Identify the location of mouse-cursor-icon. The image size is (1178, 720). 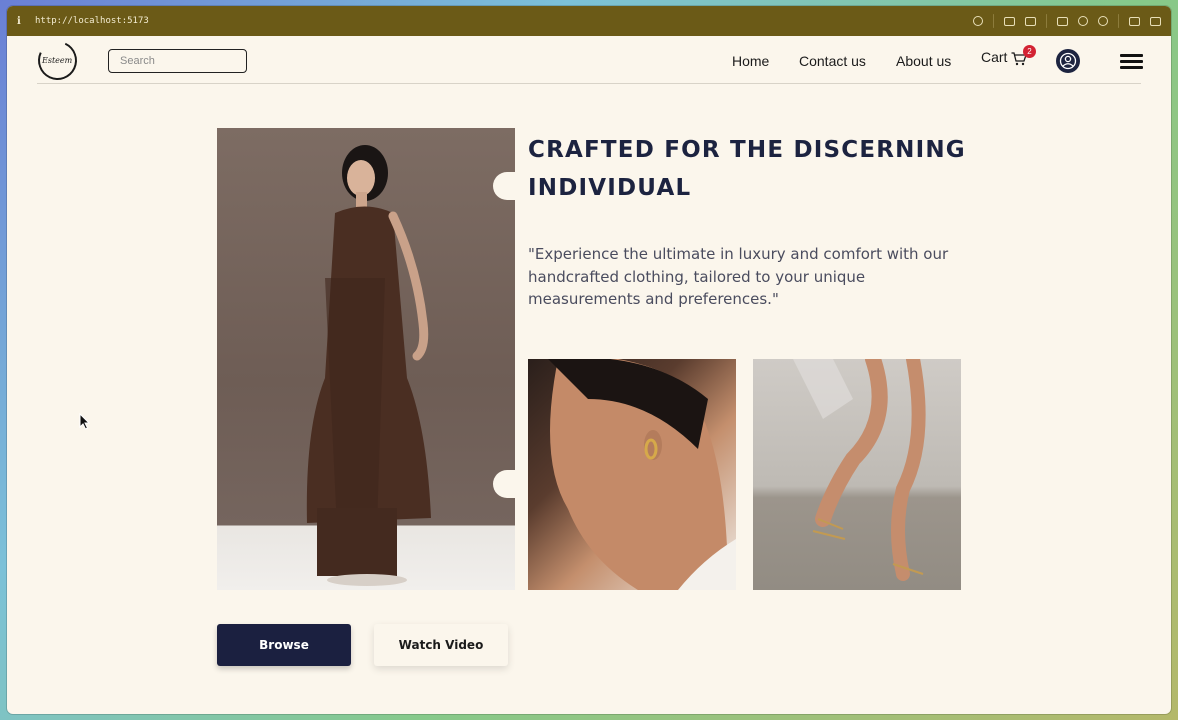
(84, 421).